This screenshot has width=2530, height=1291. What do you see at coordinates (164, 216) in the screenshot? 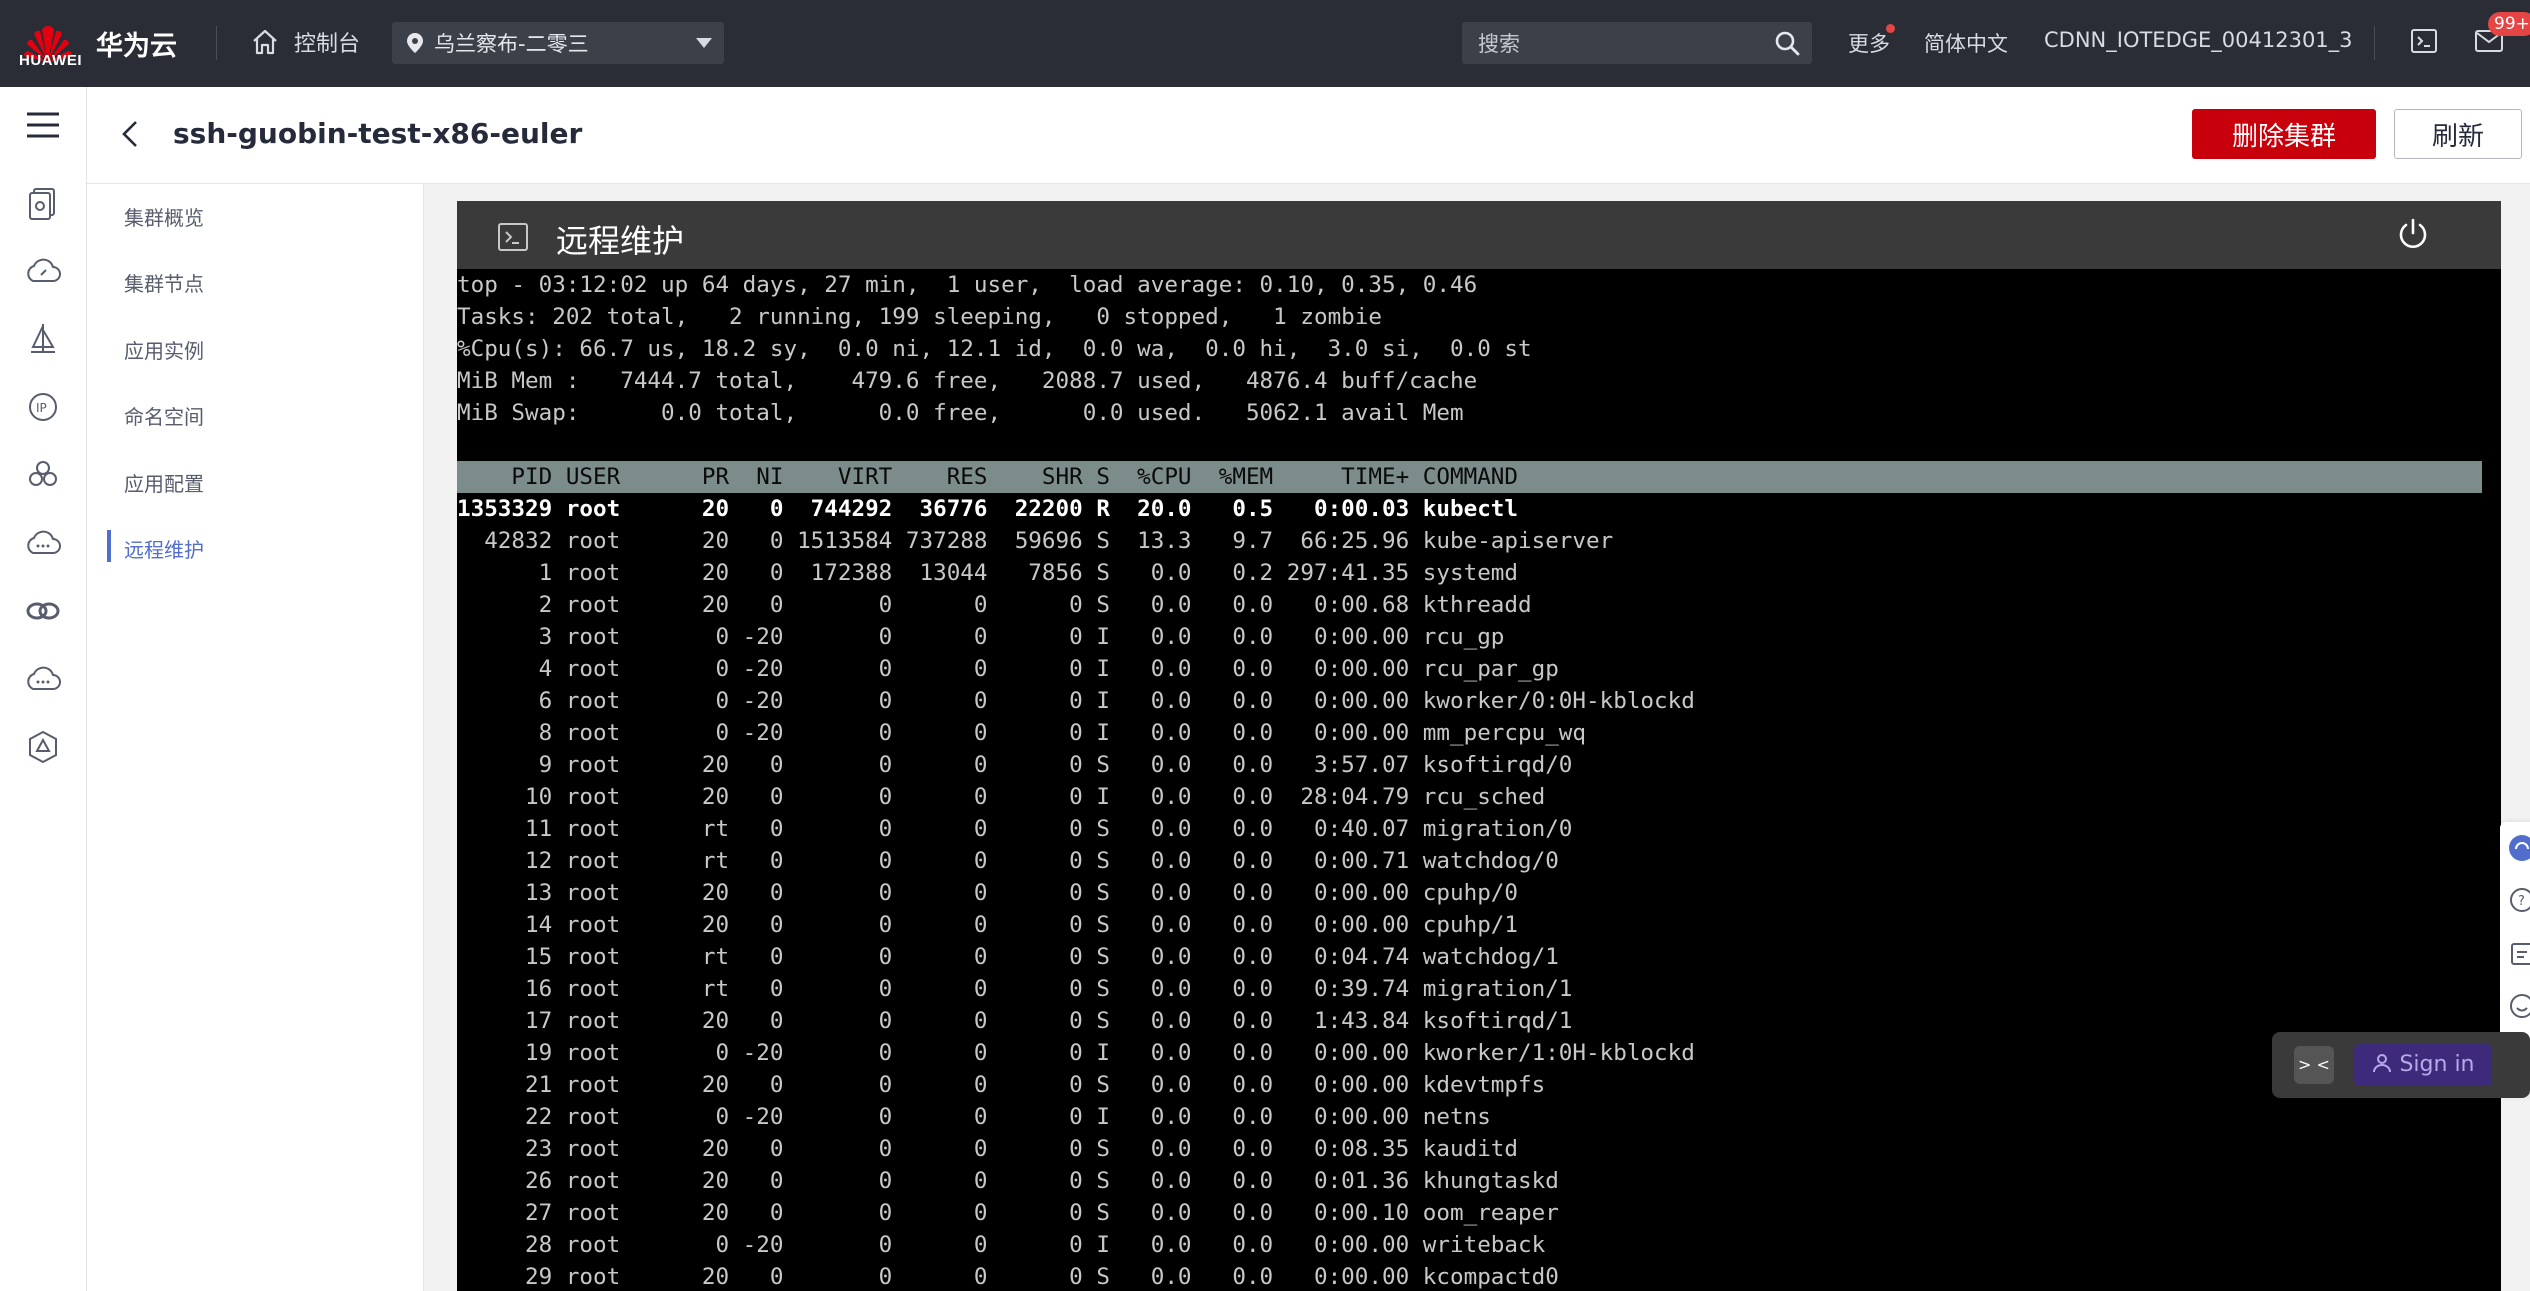
I see `subnav-item-overview: 集群概览` at bounding box center [164, 216].